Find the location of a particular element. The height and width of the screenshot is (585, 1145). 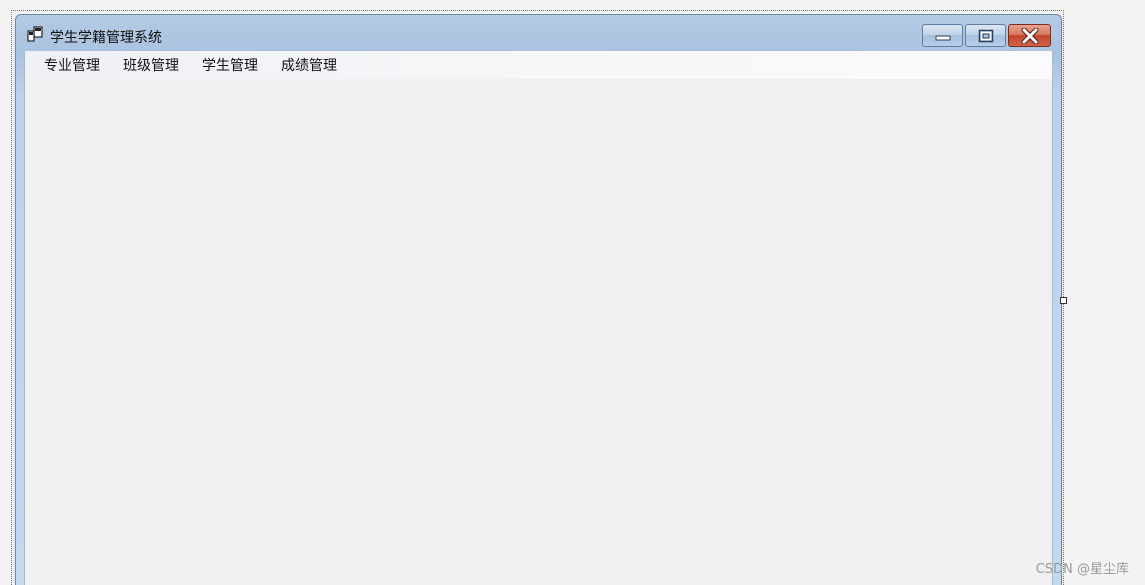

menu-strip: 专业管理 班级管理 学生管理 成绩管理 is located at coordinates (538, 65).